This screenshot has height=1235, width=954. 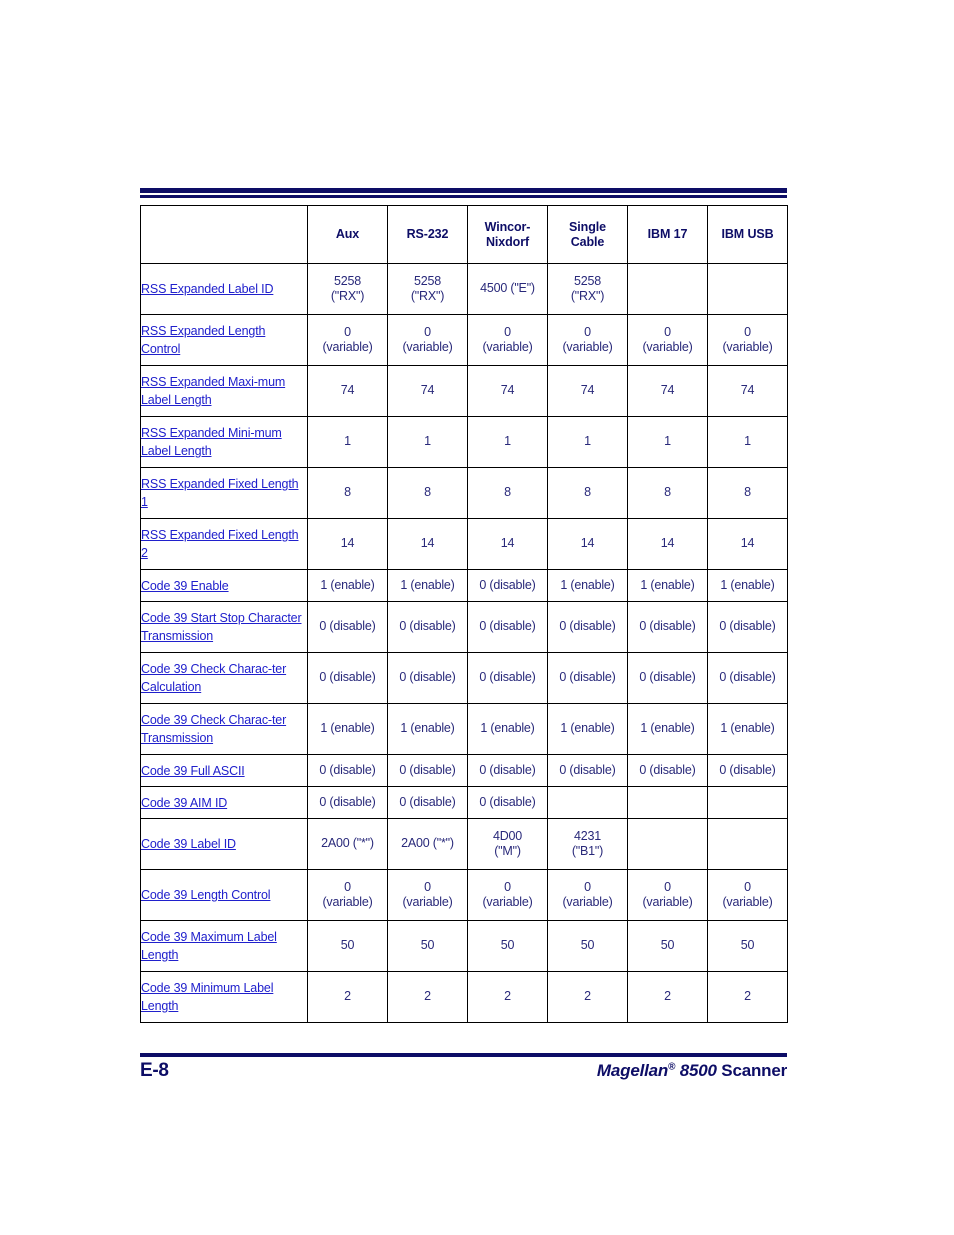 I want to click on parameter-link: RSS Expanded Fixed Length 2, so click(x=220, y=544).